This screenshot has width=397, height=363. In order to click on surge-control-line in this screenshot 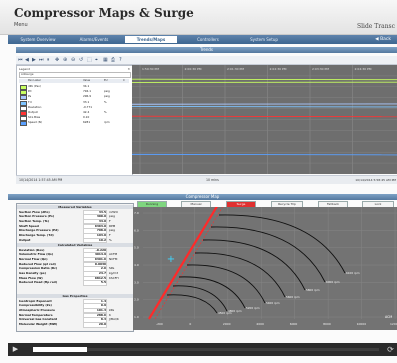, I will do `click(190, 261)`.